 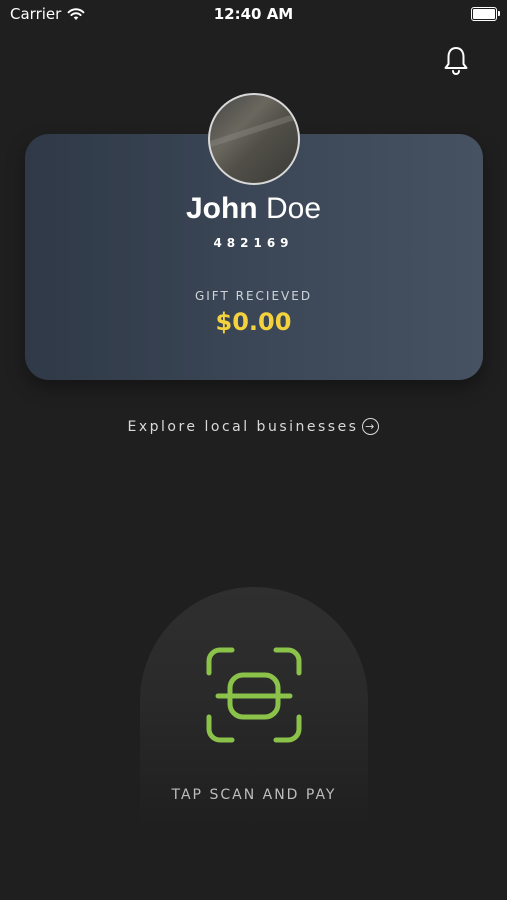 I want to click on gift-amount: $0.00, so click(x=253, y=322).